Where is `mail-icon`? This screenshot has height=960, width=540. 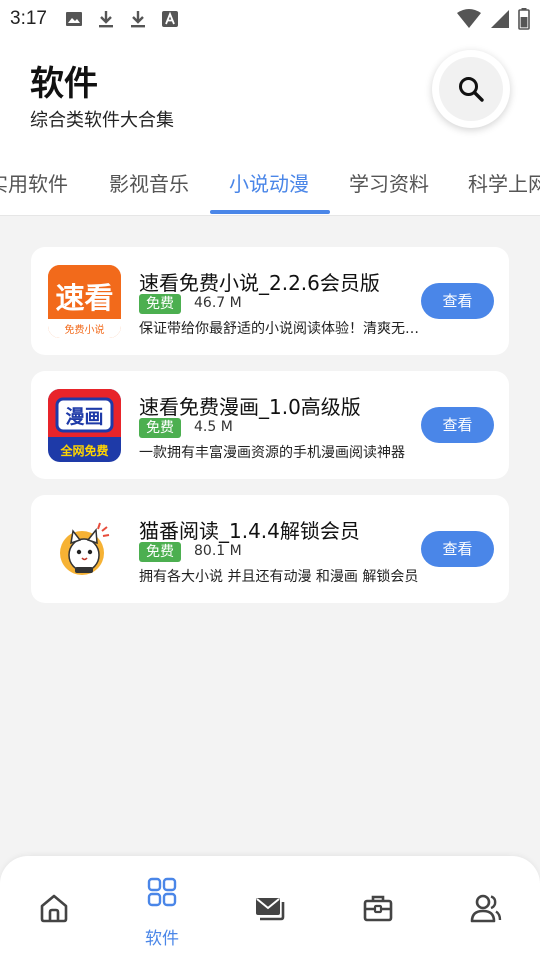
mail-icon is located at coordinates (270, 909).